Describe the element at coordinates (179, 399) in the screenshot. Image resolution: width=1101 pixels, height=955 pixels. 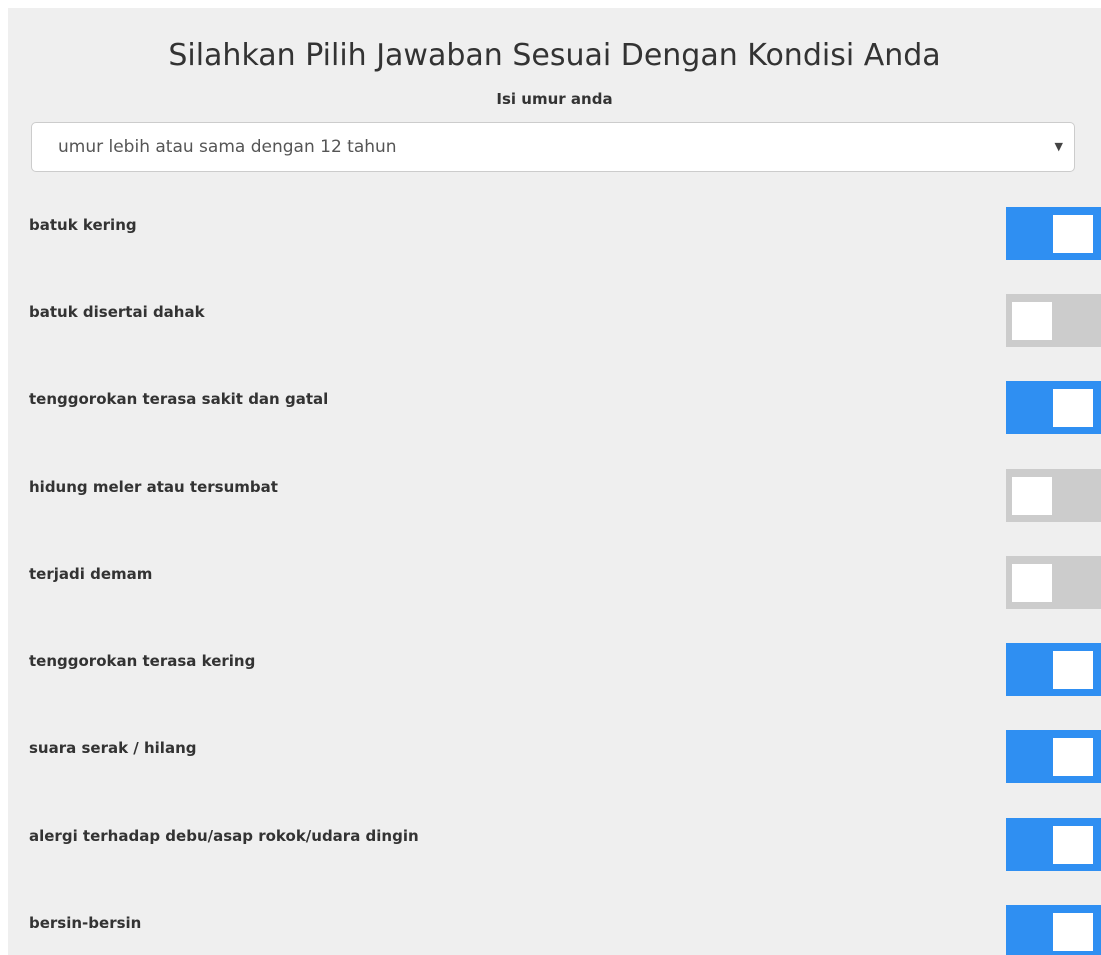
I see `question-label: tenggorokan terasa sakit dan gatal` at that location.